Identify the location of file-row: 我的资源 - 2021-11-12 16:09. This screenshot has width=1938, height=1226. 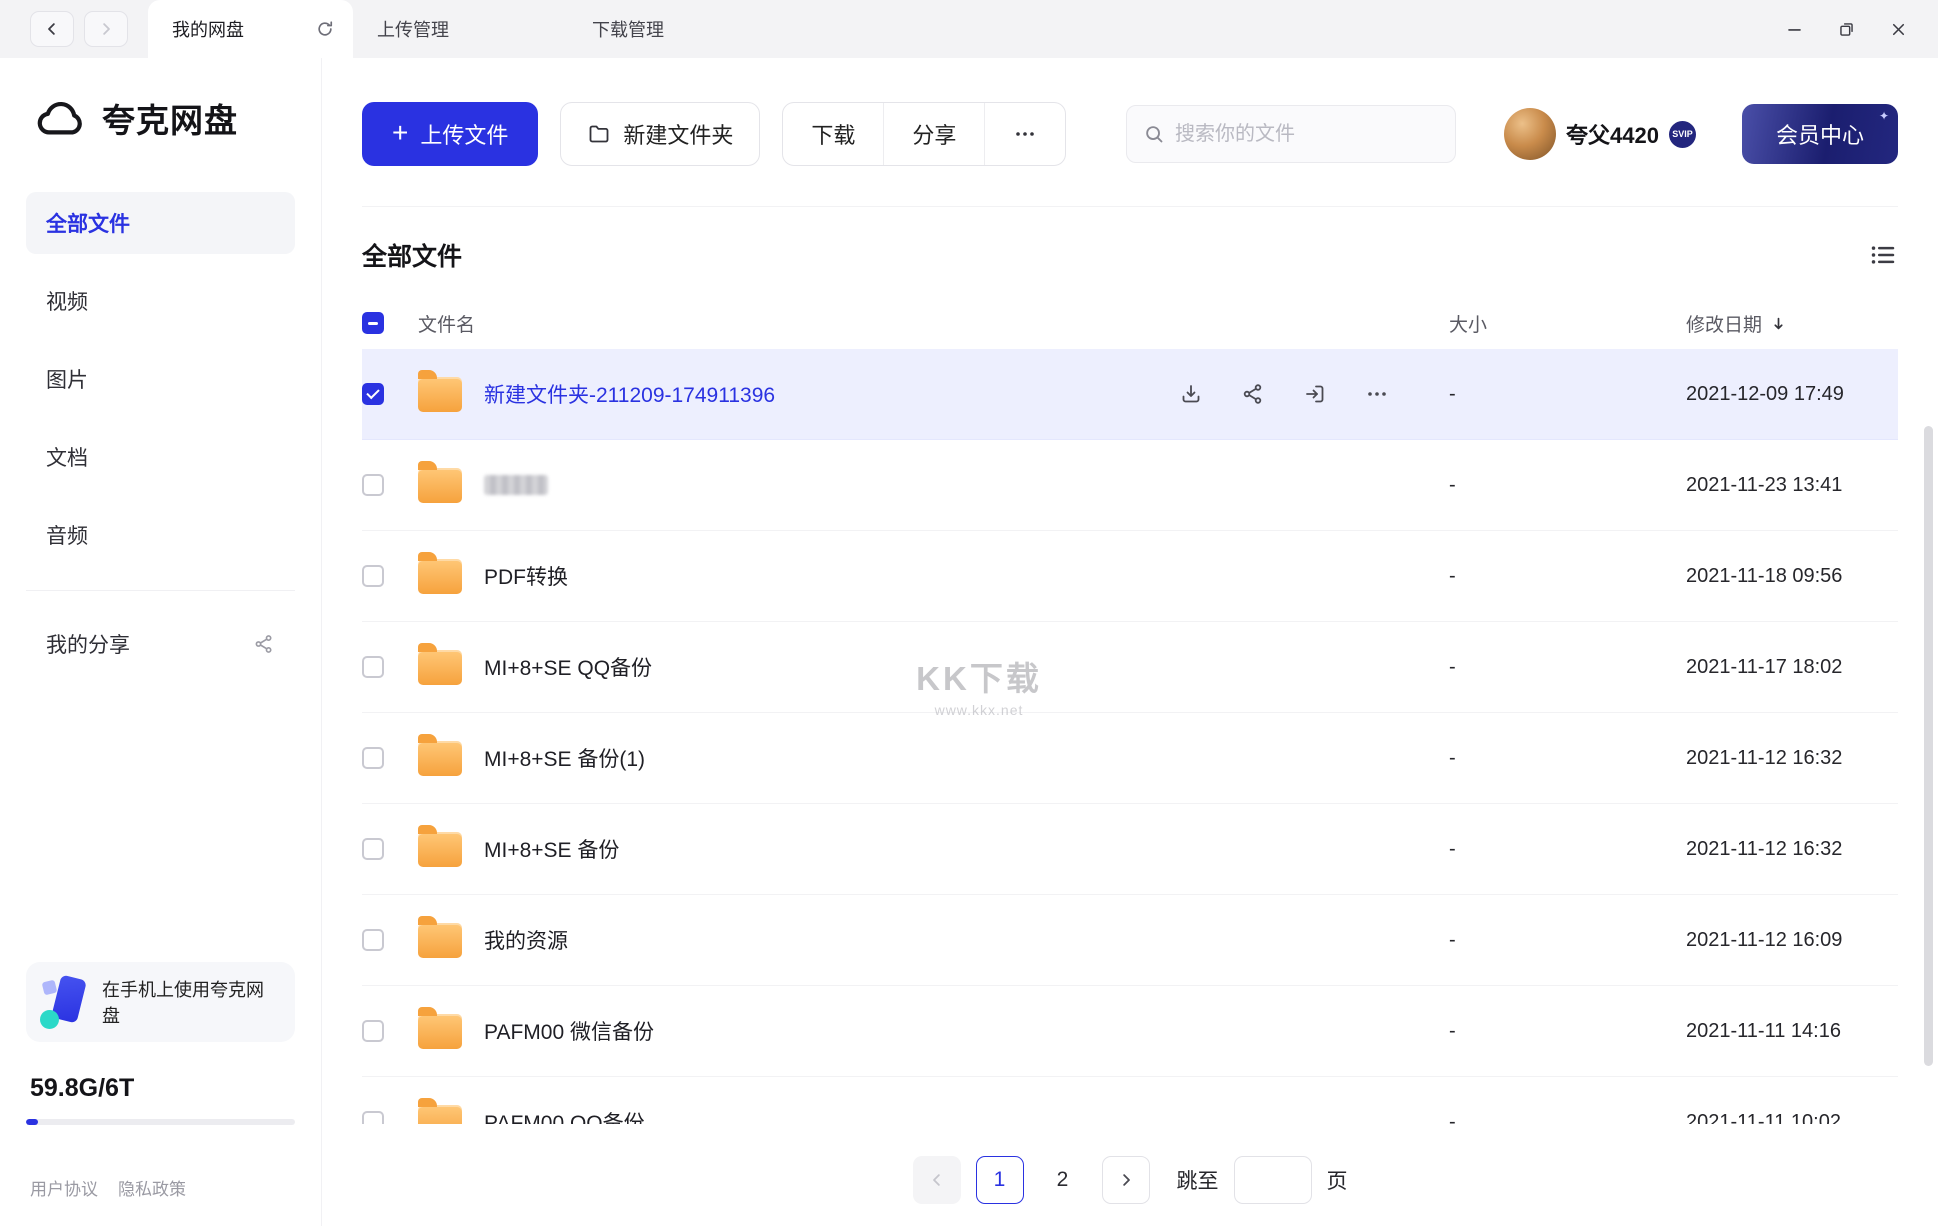
(1130, 940).